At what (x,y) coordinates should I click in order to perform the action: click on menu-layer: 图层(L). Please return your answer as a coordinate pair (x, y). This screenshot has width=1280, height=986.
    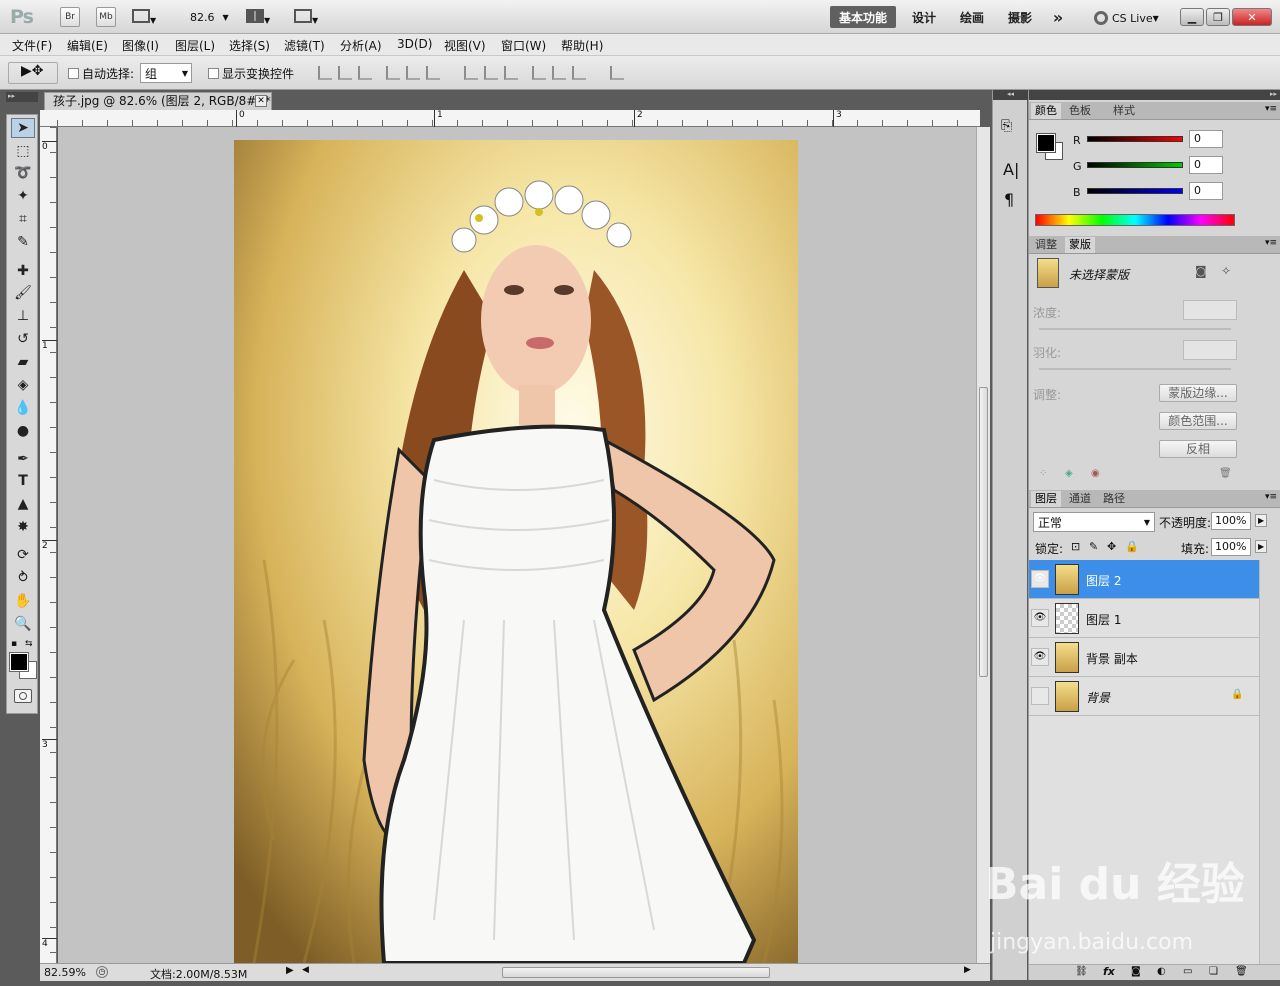
    Looking at the image, I should click on (195, 45).